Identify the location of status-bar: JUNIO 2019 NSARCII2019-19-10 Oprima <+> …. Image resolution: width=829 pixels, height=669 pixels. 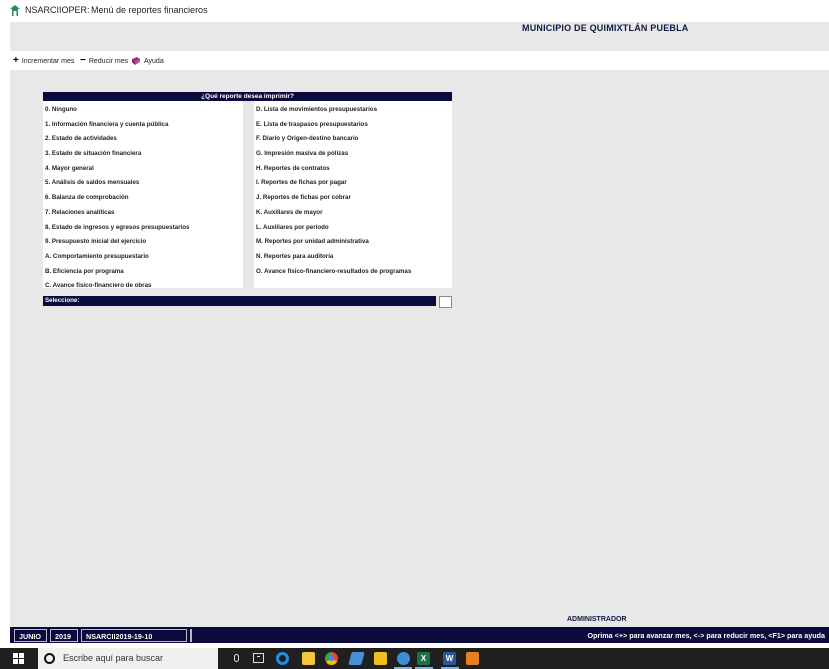
(419, 635).